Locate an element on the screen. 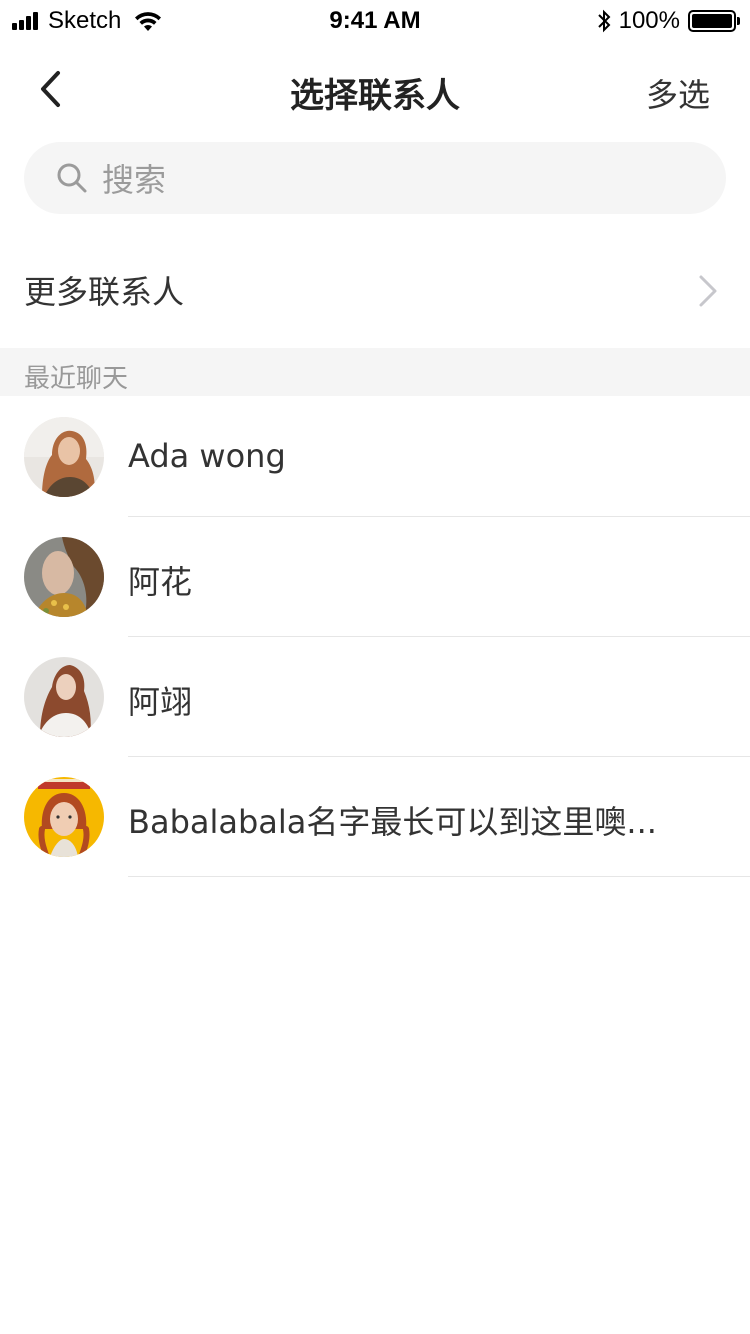 The image size is (750, 1334). multi-select-button: 多选 is located at coordinates (678, 93).